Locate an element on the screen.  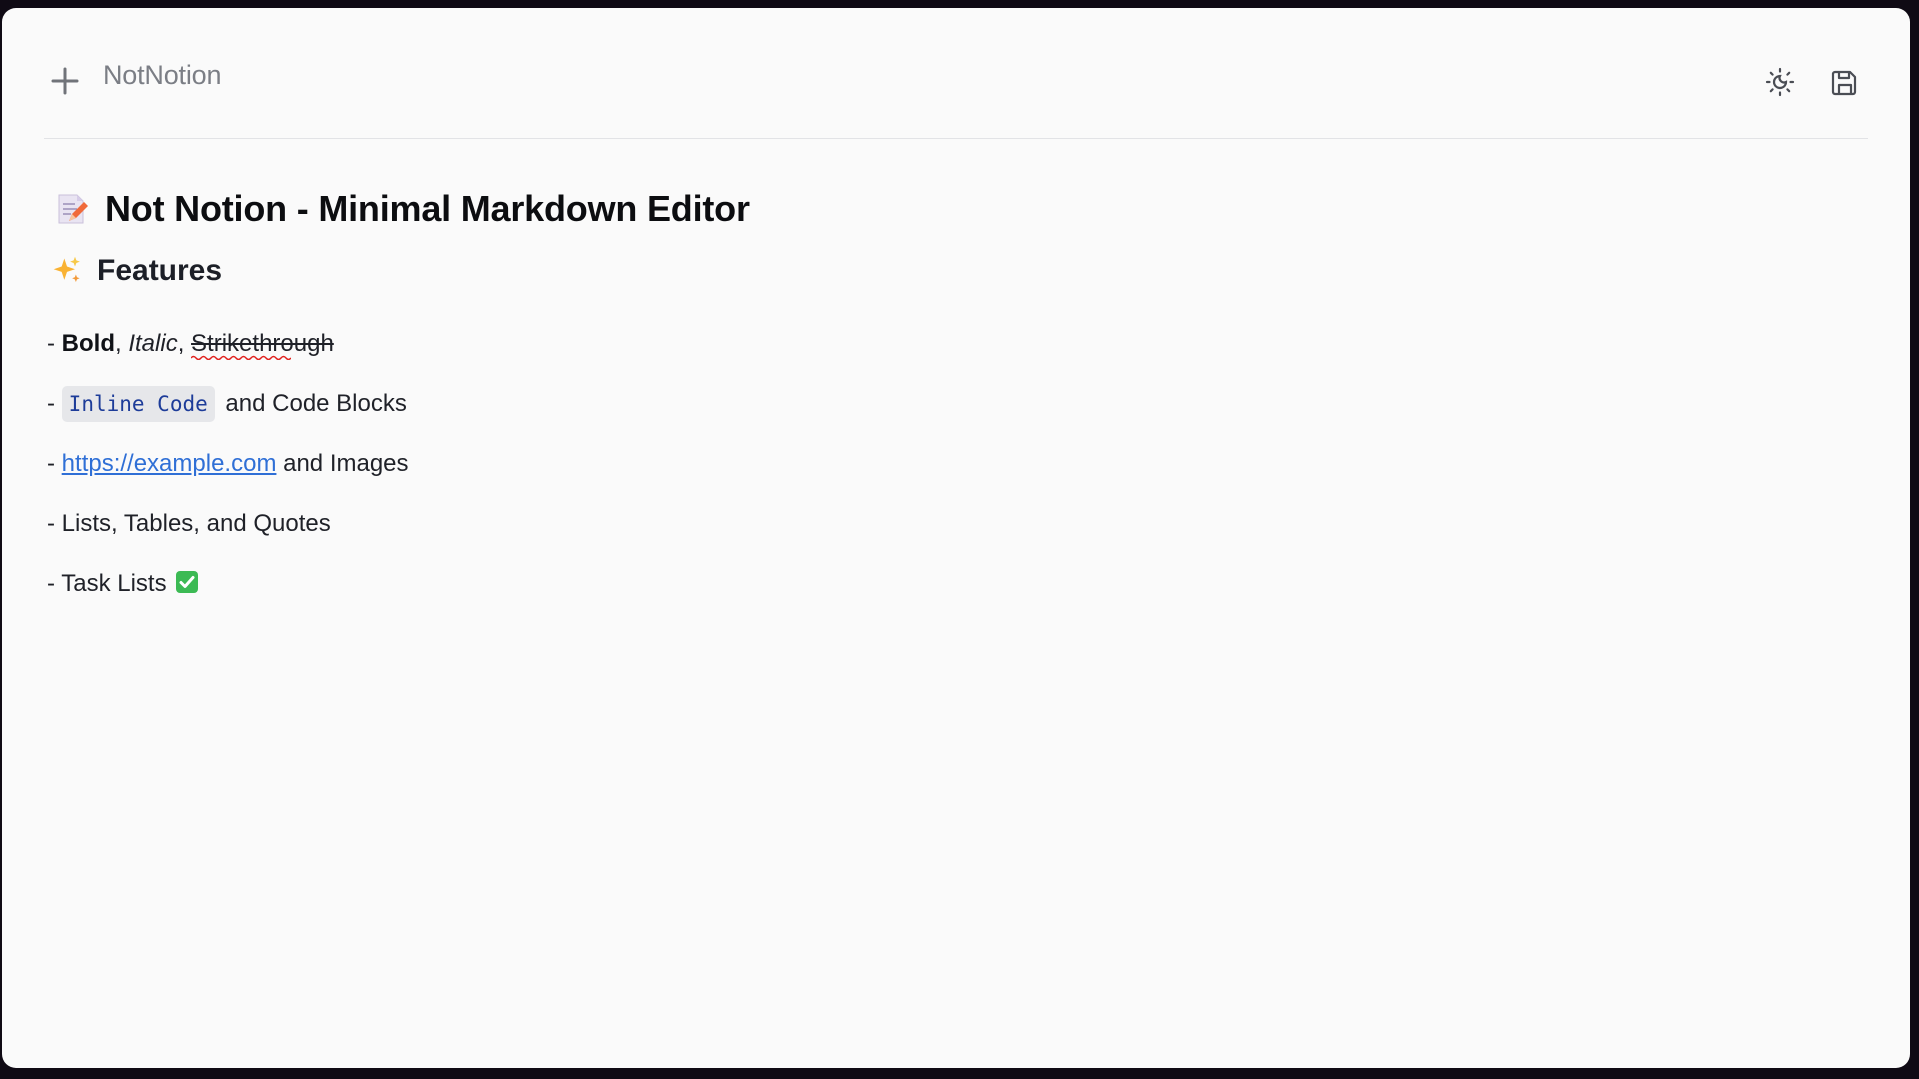
feature-line-tasks: - Task Lists is located at coordinates (123, 584).